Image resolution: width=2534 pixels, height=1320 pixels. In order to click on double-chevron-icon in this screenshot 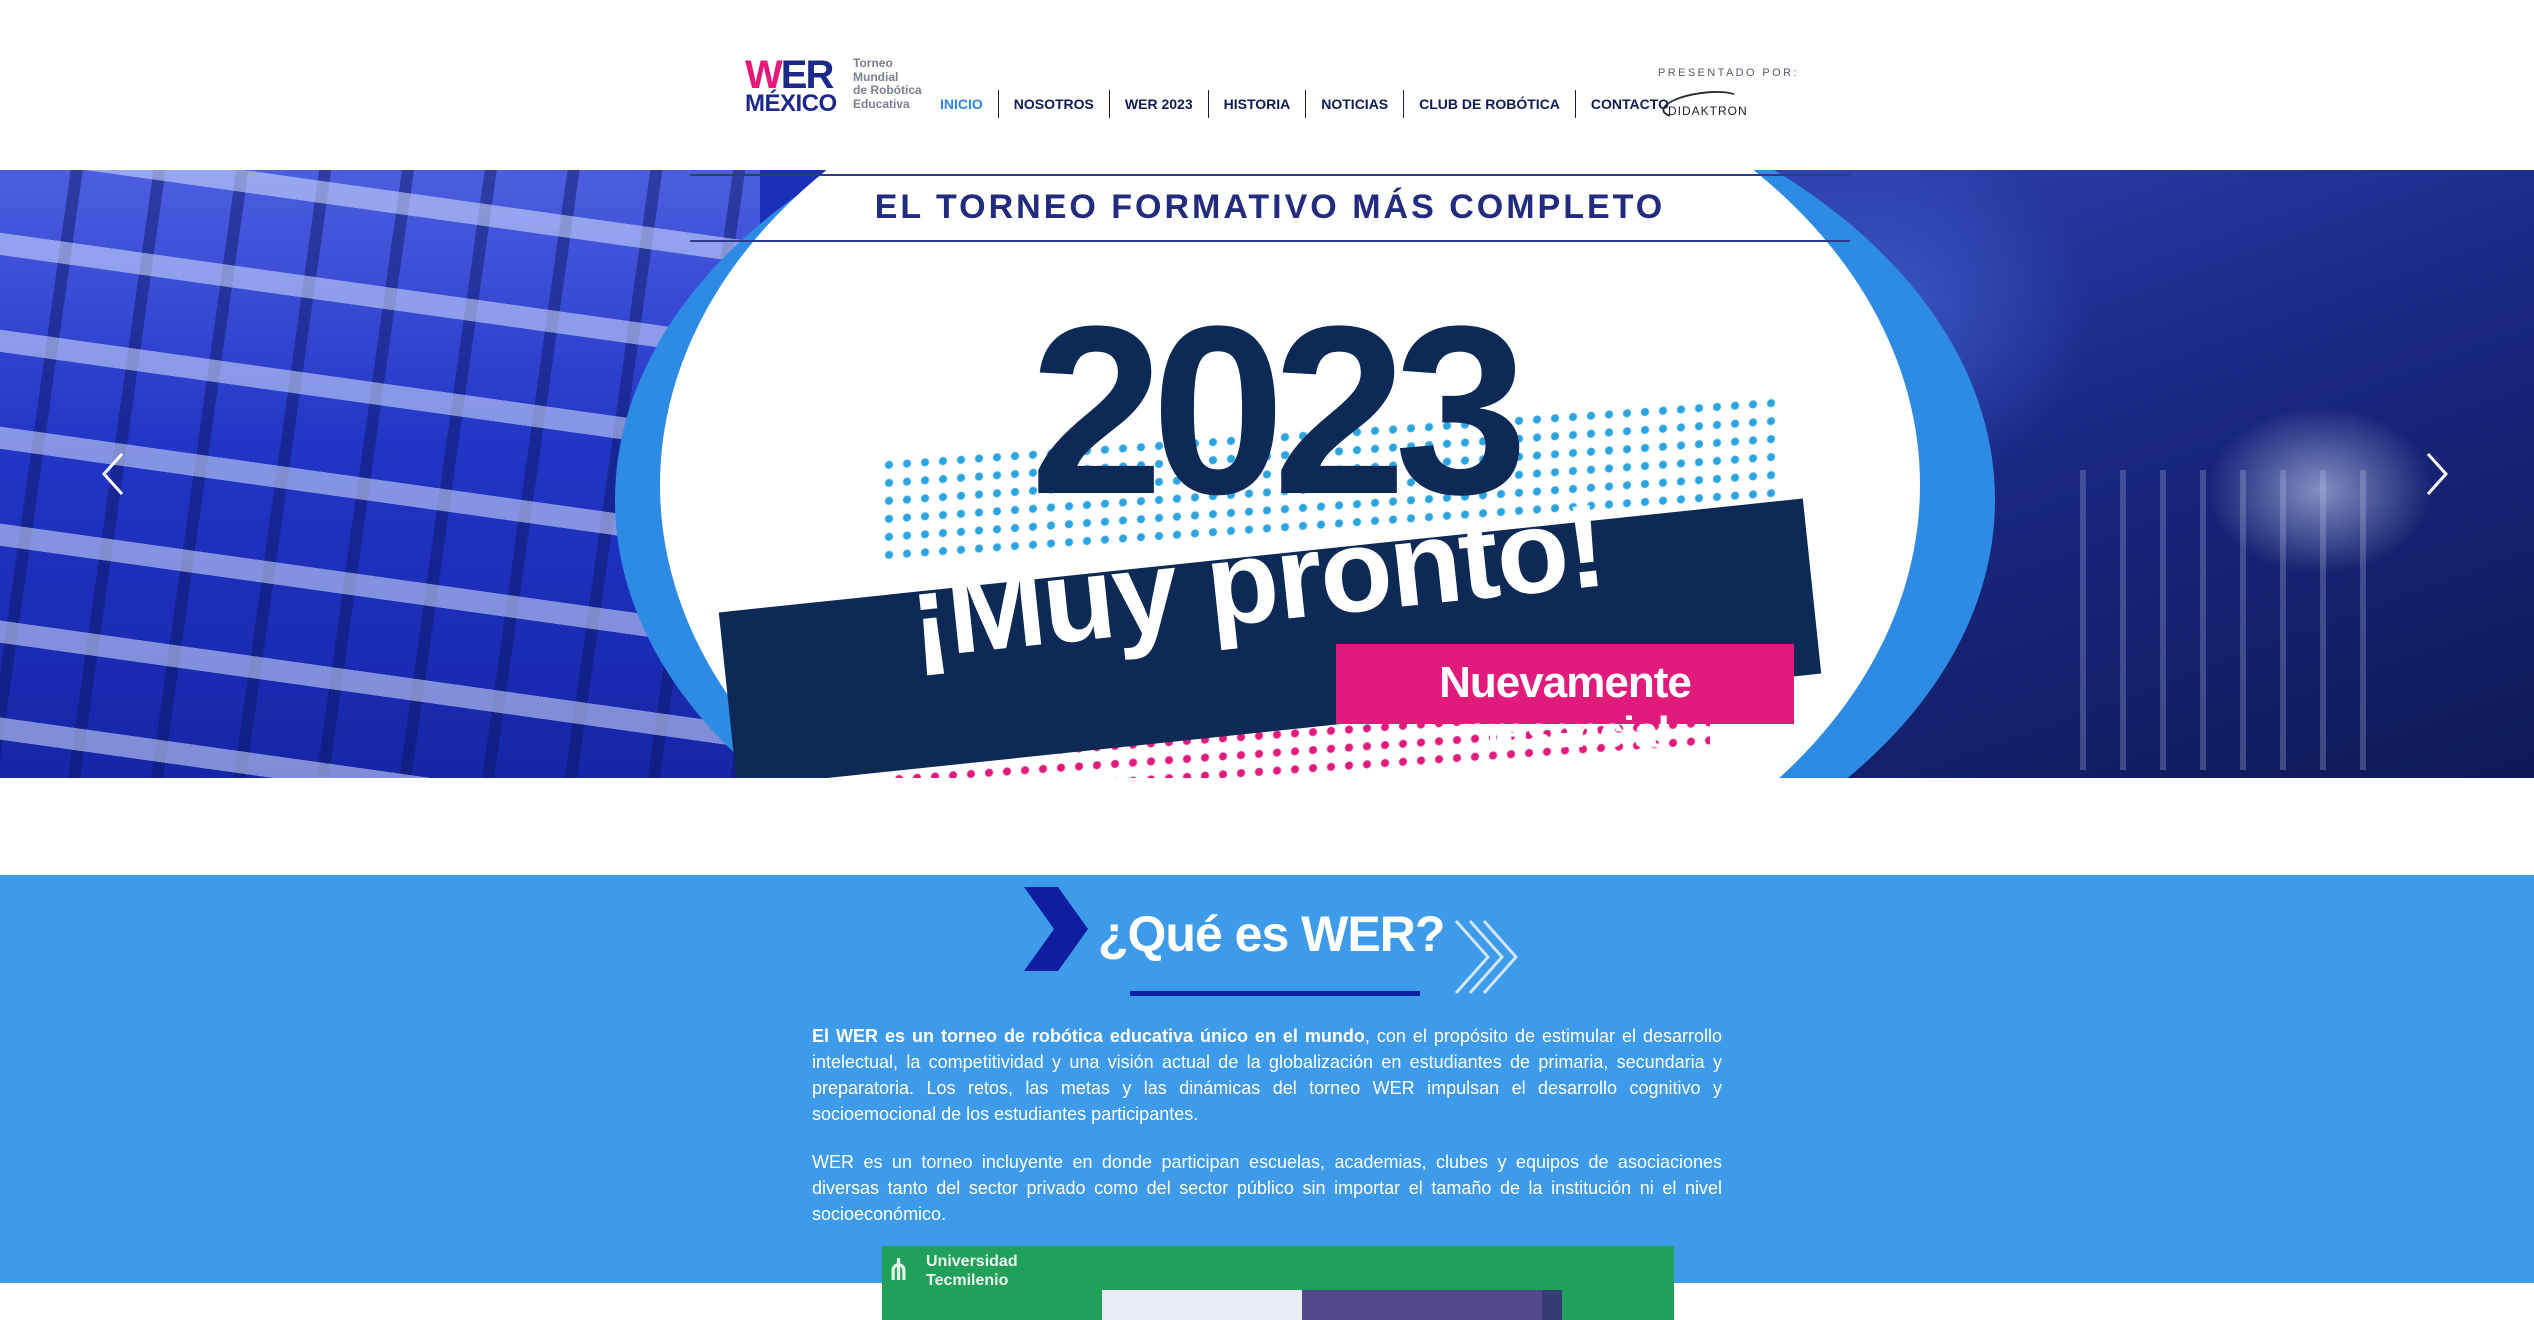, I will do `click(1486, 957)`.